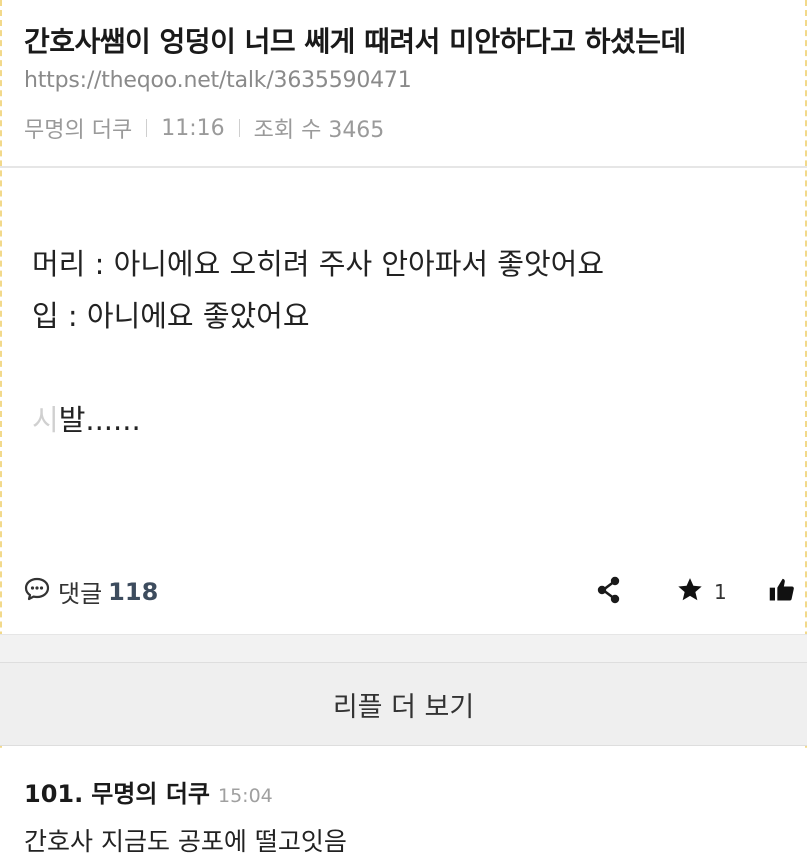 This screenshot has width=807, height=868. I want to click on star-button: 1, so click(701, 592).